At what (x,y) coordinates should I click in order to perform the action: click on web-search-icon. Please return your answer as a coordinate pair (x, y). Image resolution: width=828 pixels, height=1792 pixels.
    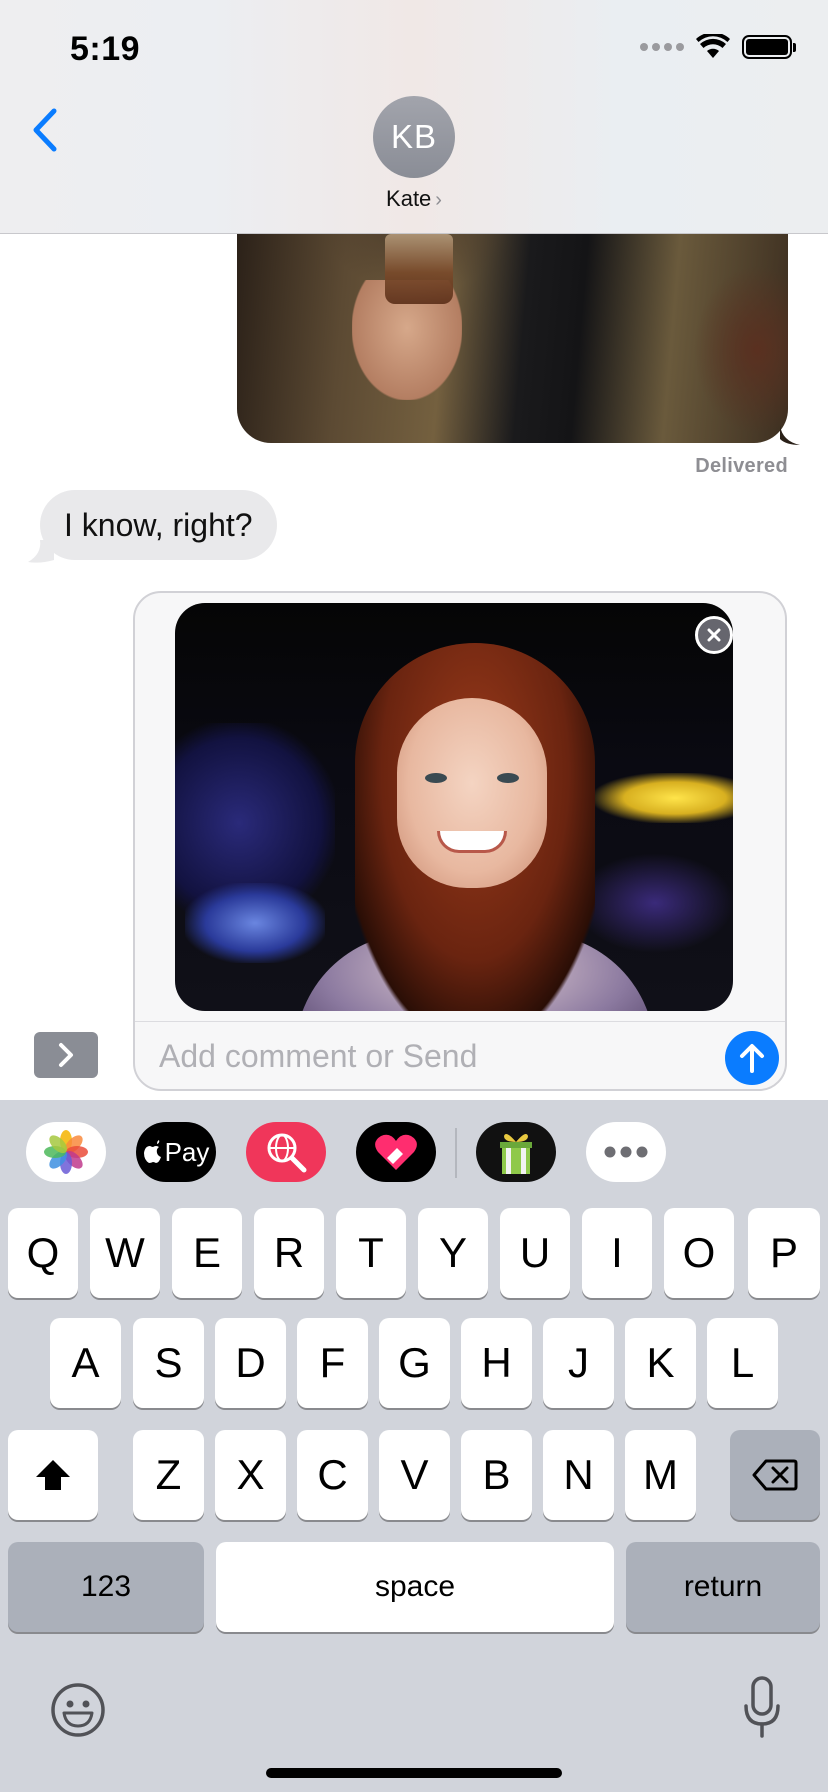
    Looking at the image, I should click on (287, 1153).